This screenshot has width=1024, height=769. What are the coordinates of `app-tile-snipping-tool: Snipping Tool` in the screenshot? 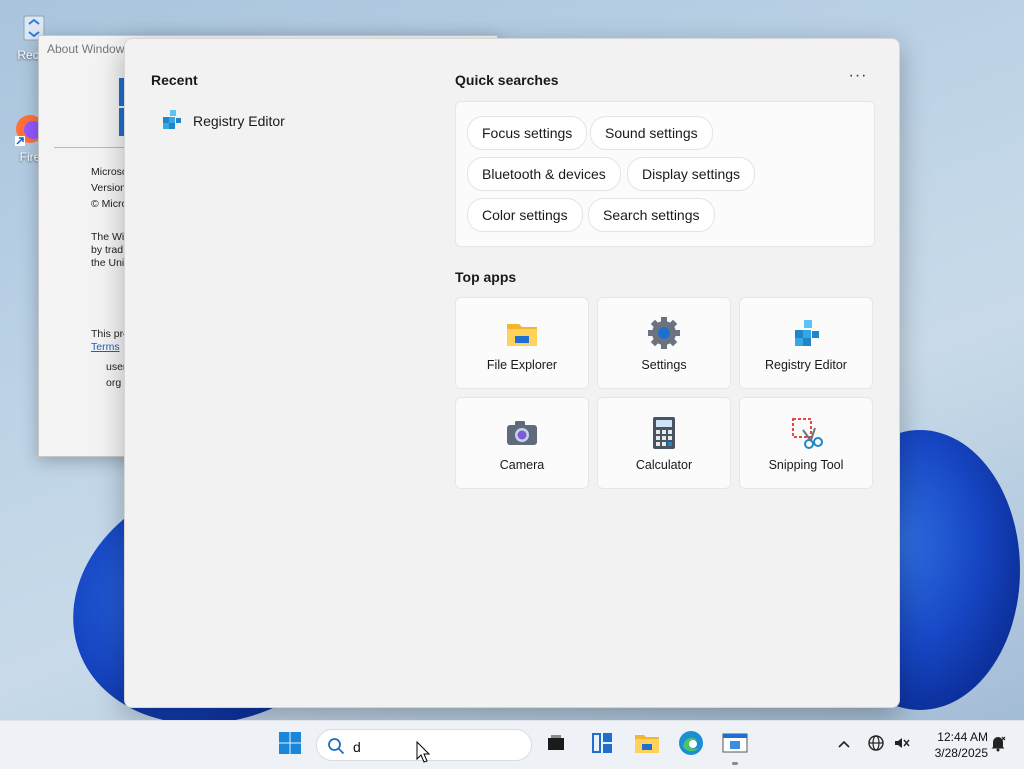 It's located at (806, 443).